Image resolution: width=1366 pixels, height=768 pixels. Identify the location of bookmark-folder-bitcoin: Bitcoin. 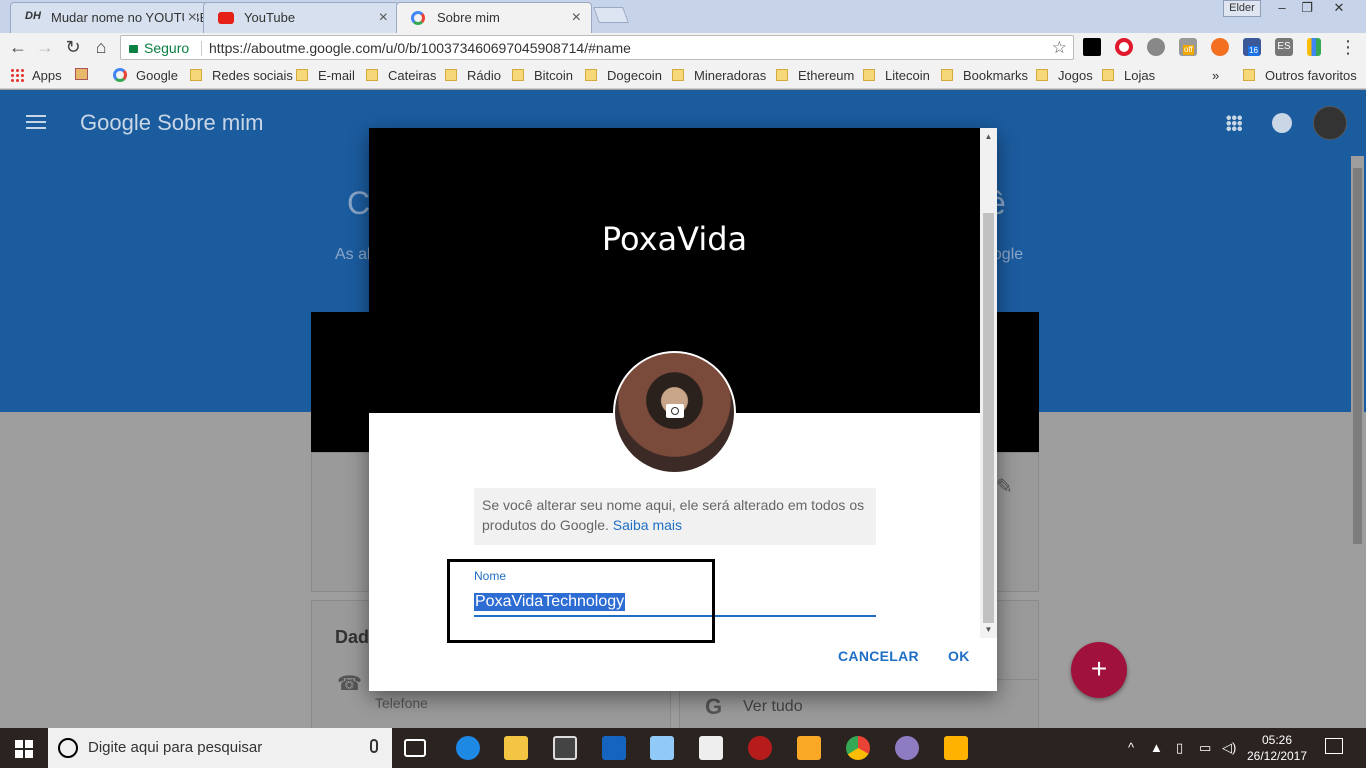
(542, 75).